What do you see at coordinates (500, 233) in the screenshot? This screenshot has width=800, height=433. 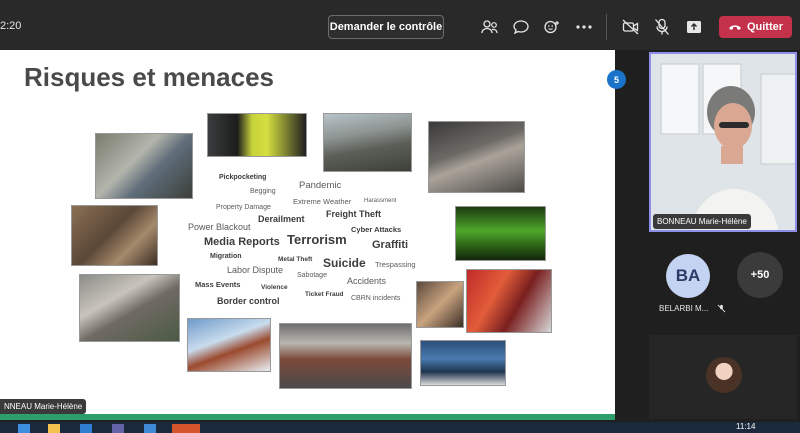 I see `photo-night-vision` at bounding box center [500, 233].